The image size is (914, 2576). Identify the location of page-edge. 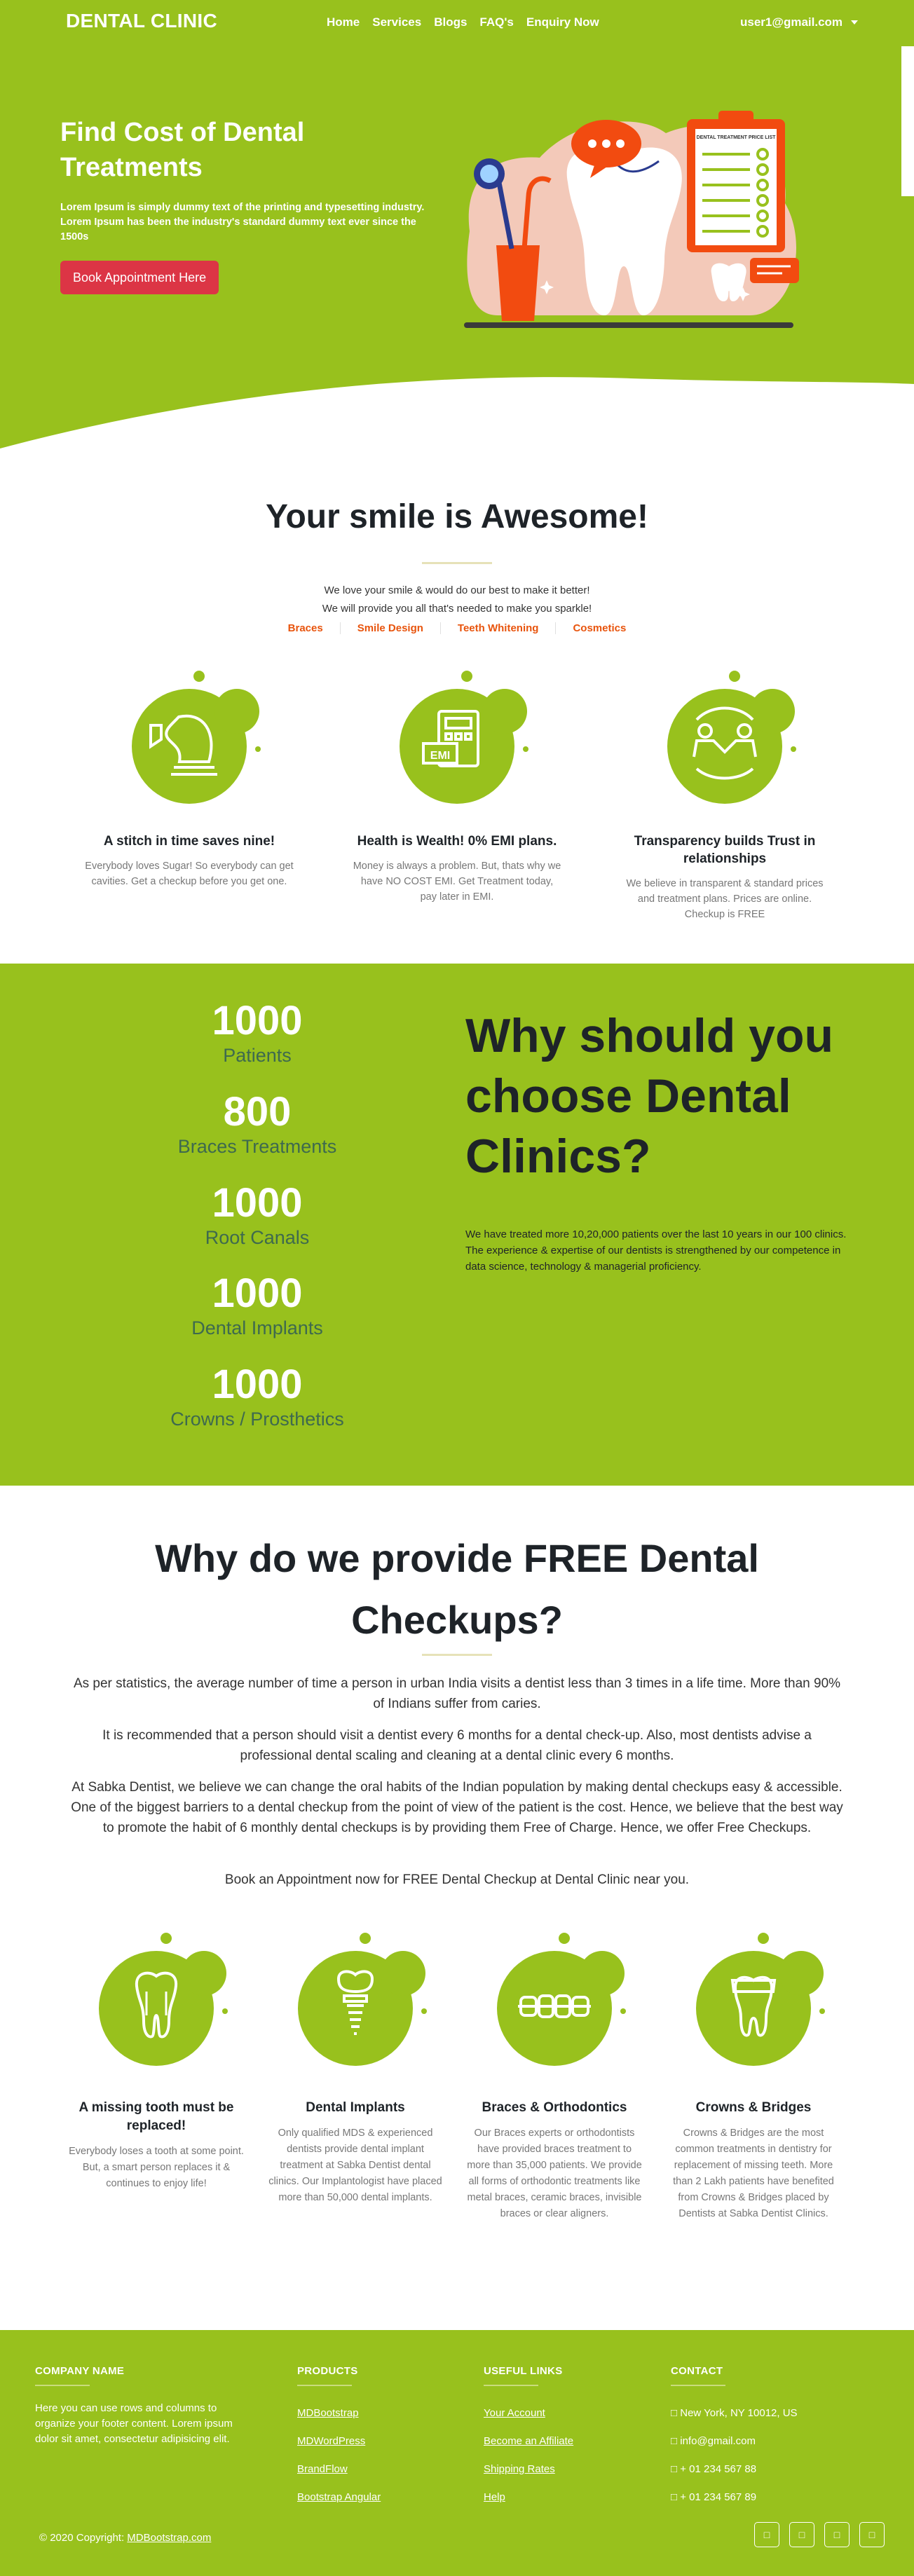
(907, 121).